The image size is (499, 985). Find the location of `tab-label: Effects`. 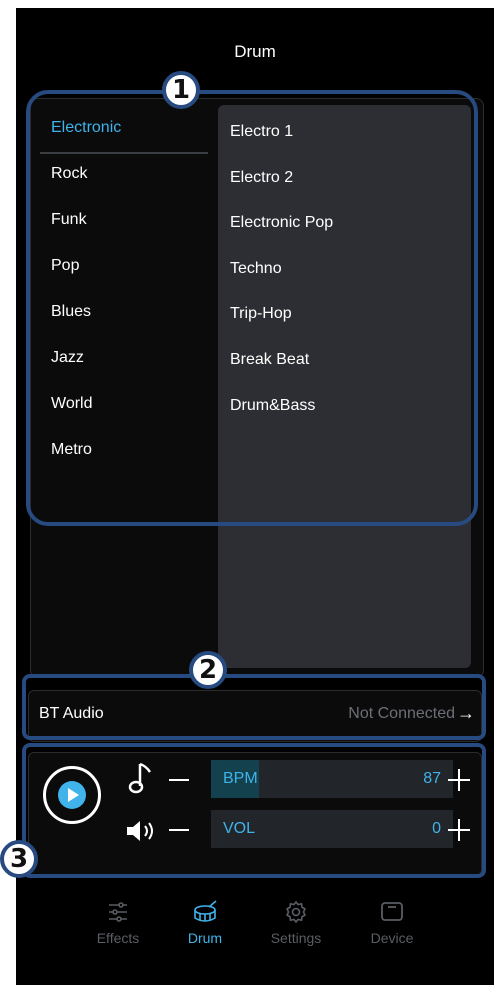

tab-label: Effects is located at coordinates (118, 938).